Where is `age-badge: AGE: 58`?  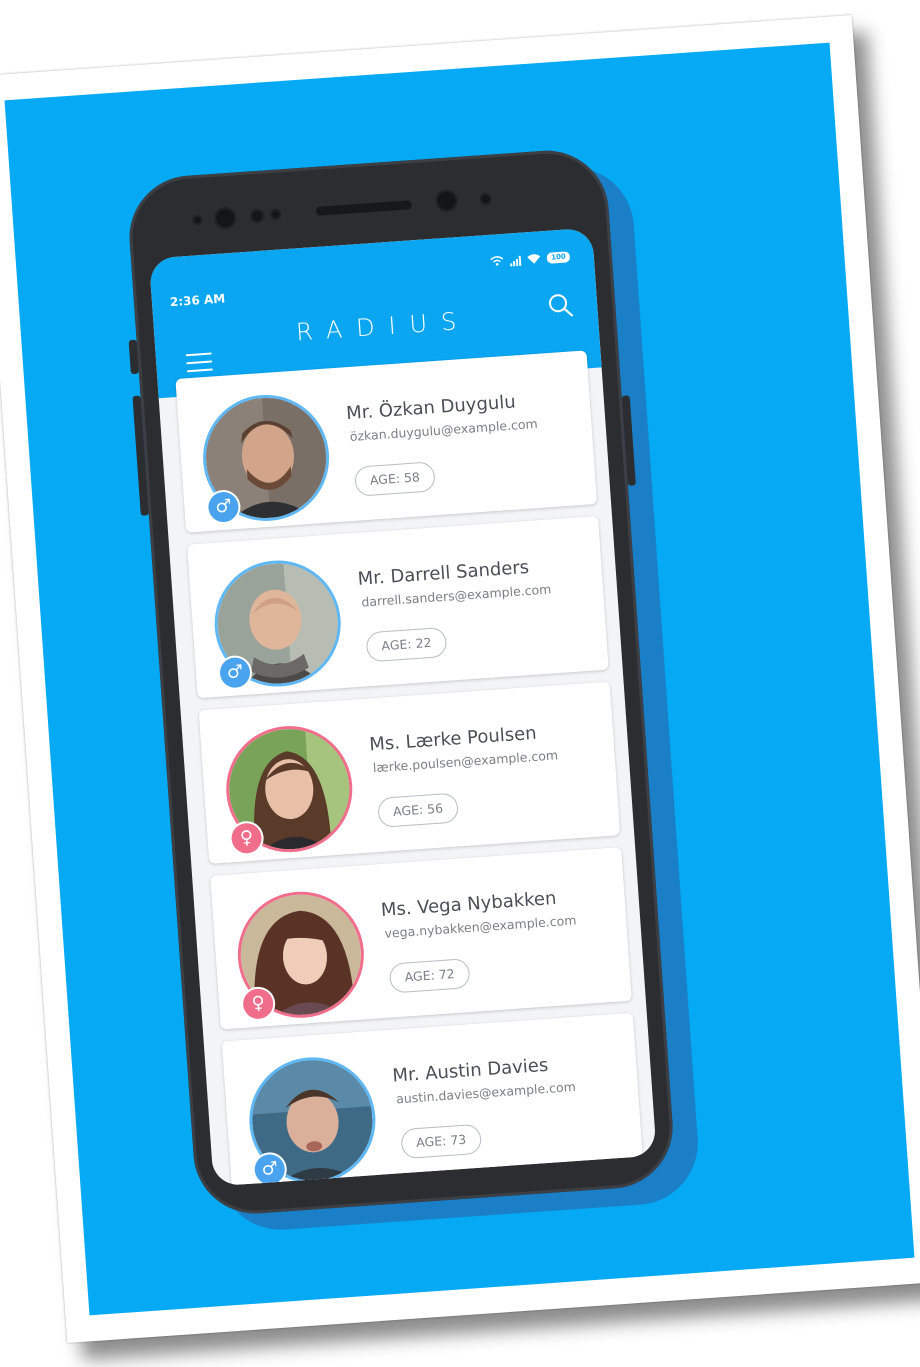
age-badge: AGE: 58 is located at coordinates (394, 479).